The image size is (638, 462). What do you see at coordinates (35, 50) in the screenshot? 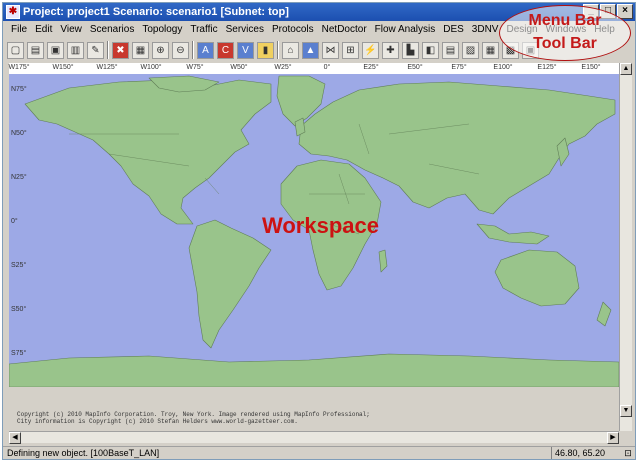
I see `open-folder-icon: ▤` at bounding box center [35, 50].